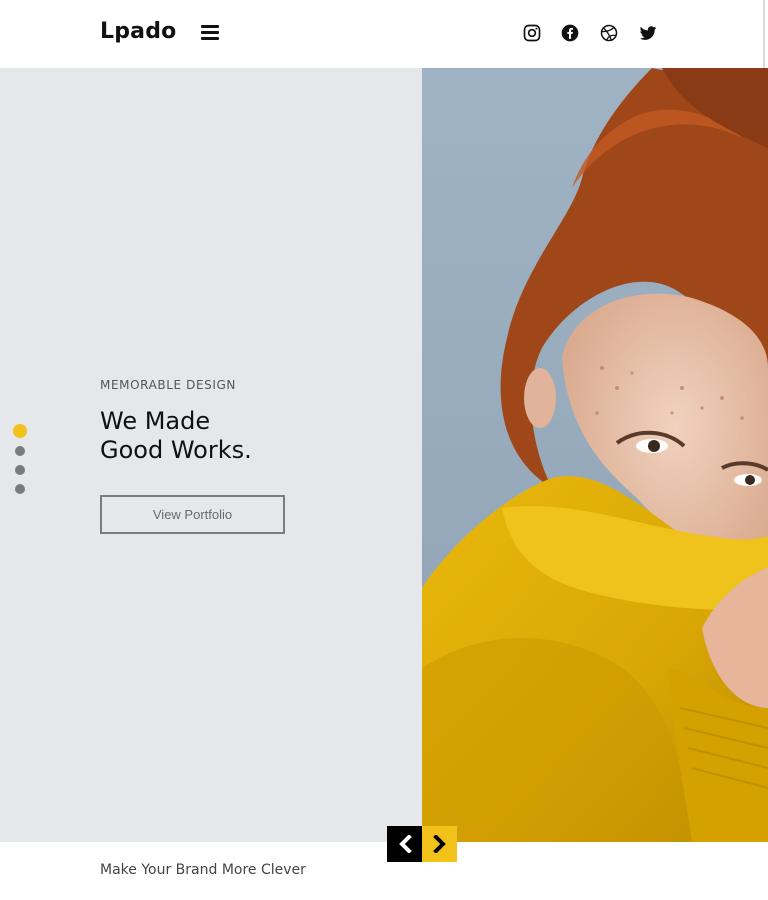 The height and width of the screenshot is (900, 768). I want to click on hero-eyebrow: MEMORABLE DESIGN, so click(168, 385).